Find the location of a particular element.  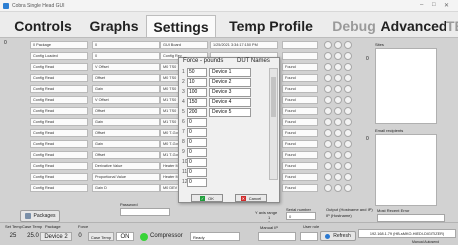

package-icon is located at coordinates (27, 216).